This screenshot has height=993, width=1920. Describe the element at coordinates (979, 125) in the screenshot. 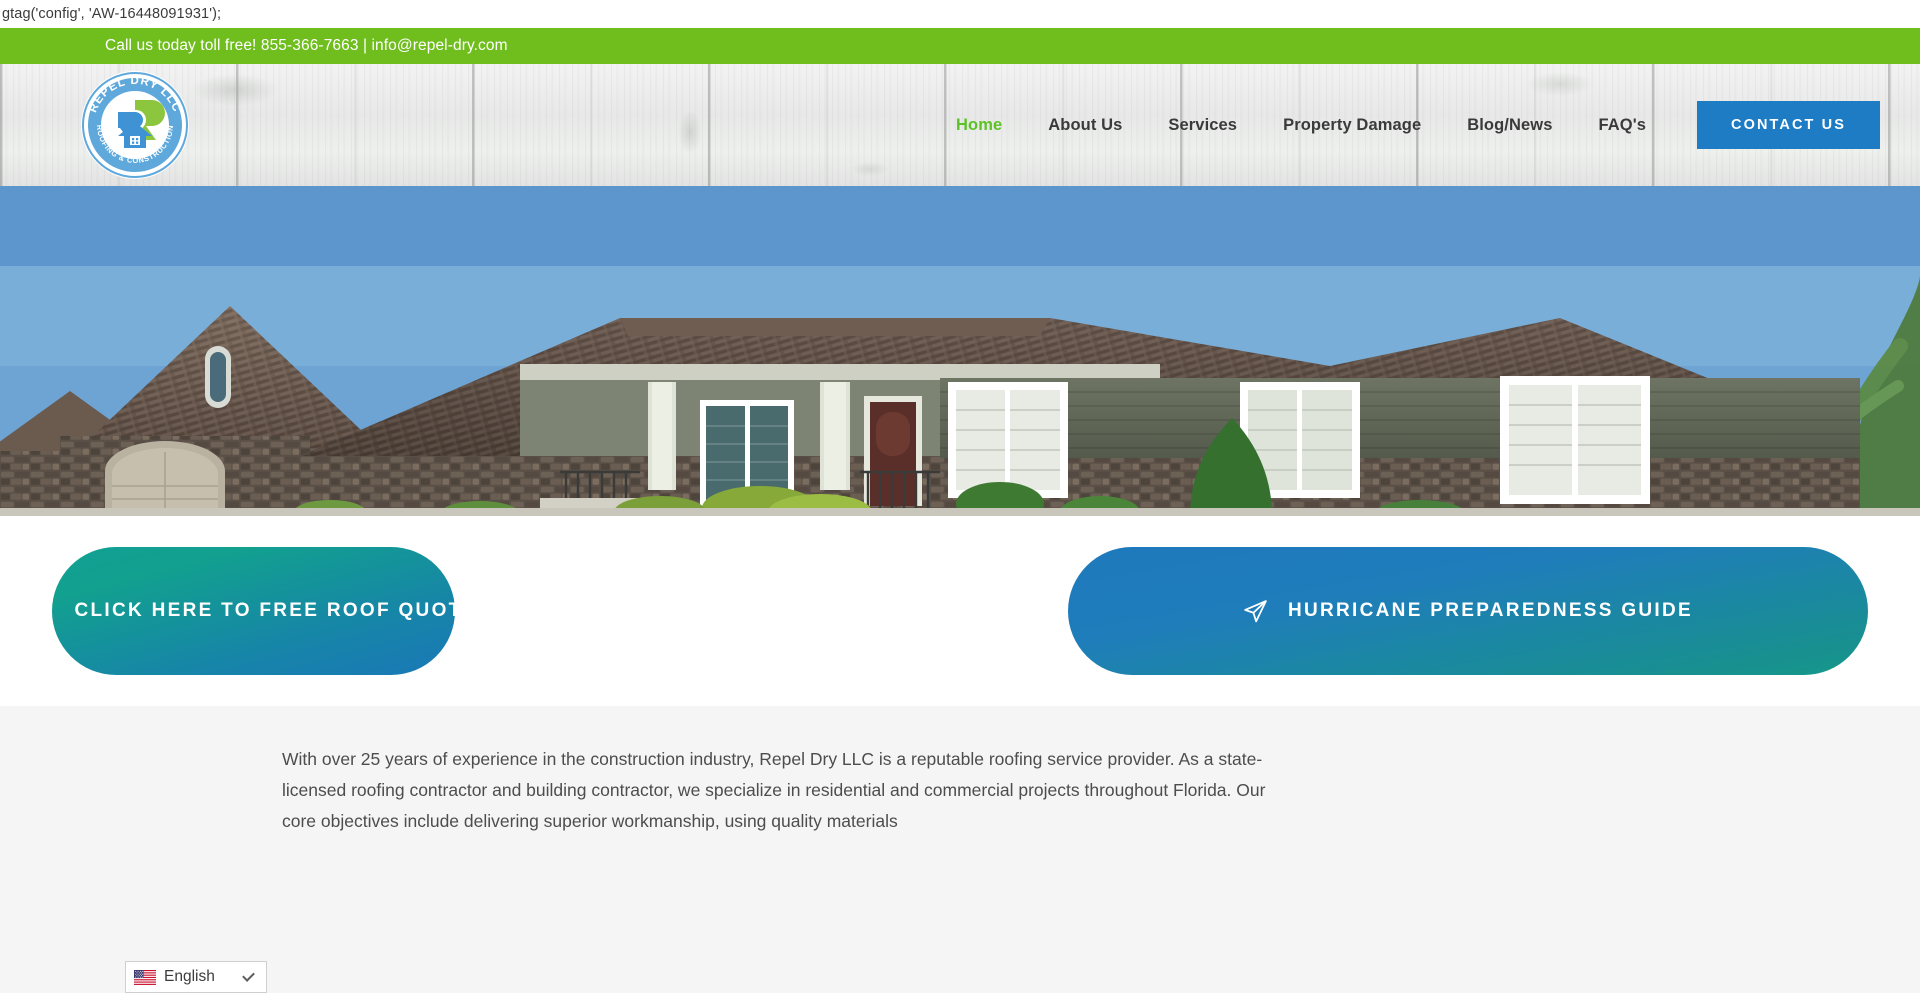

I see `nav-item-home: Home` at that location.